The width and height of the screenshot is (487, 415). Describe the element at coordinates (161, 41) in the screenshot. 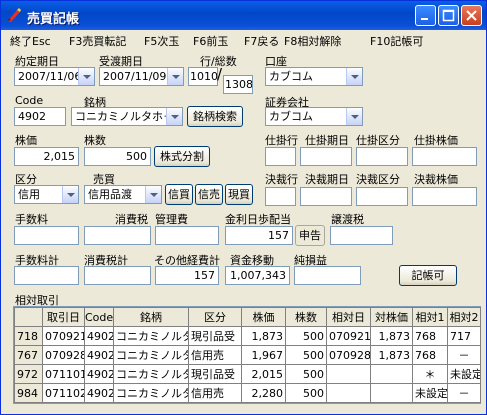

I see `menu-next: F5次玉` at that location.